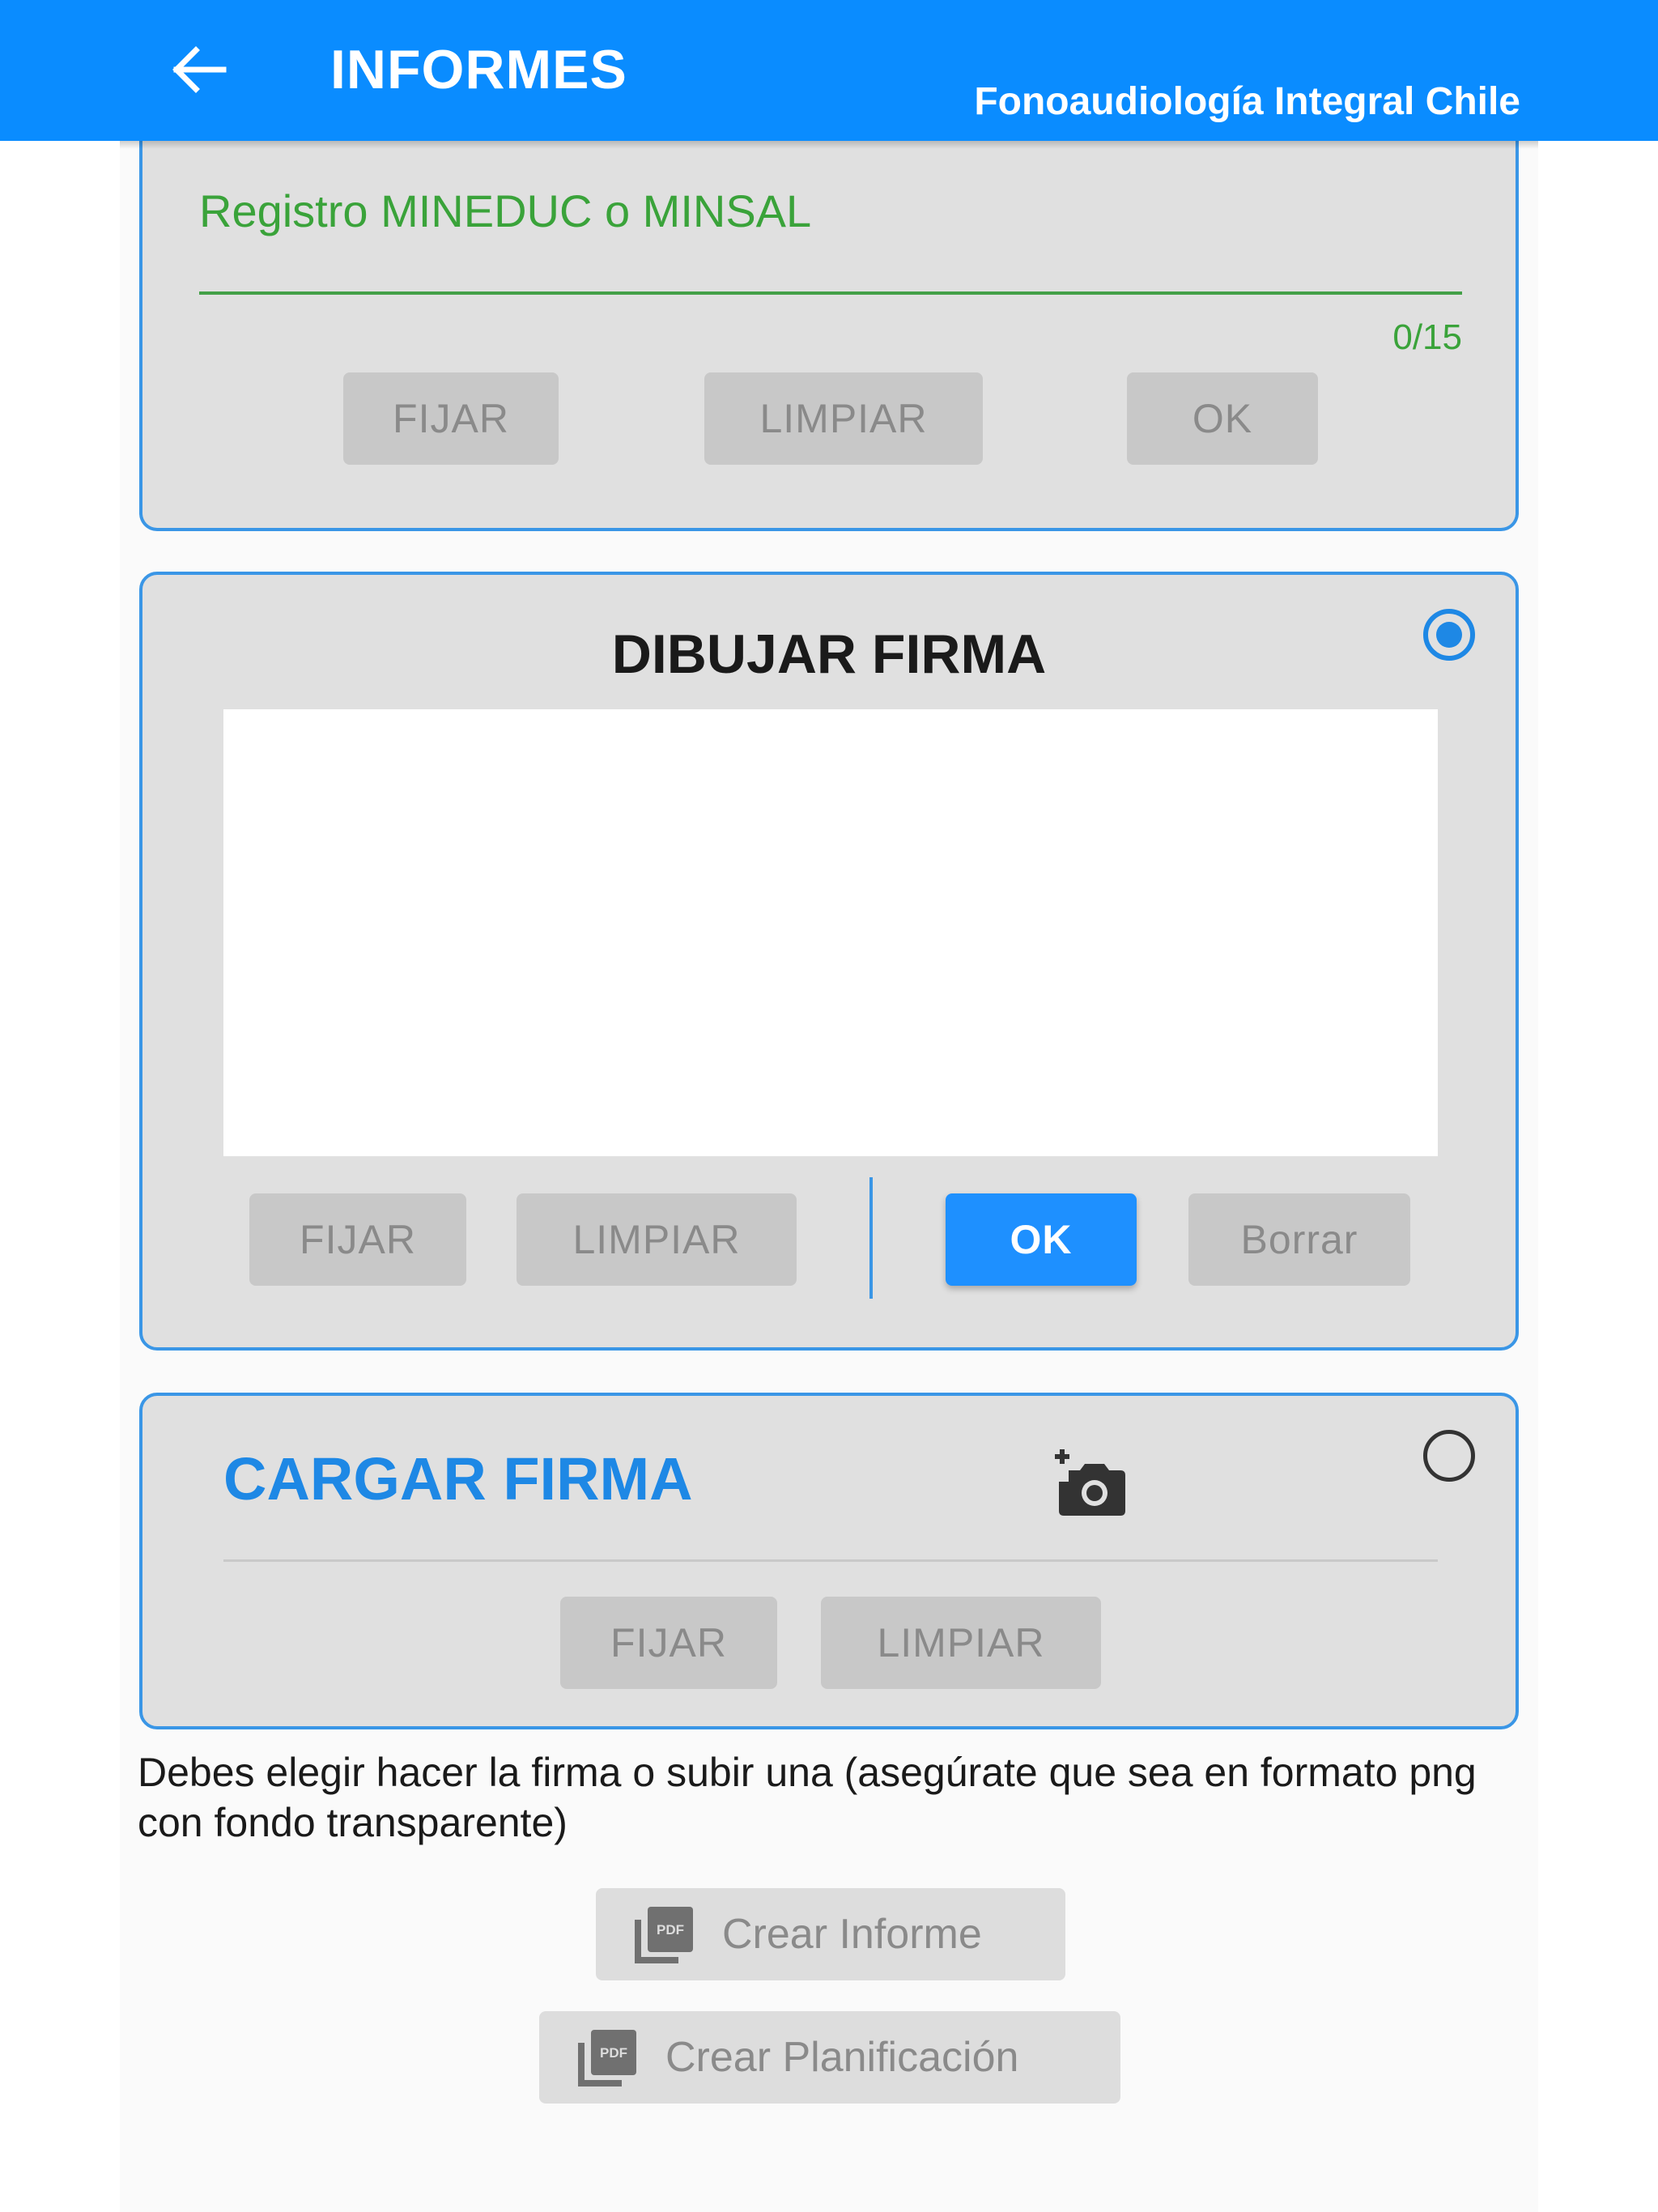 The height and width of the screenshot is (2212, 1658). What do you see at coordinates (842, 2058) in the screenshot?
I see `crear-planificacion-label: Crear Planificación` at bounding box center [842, 2058].